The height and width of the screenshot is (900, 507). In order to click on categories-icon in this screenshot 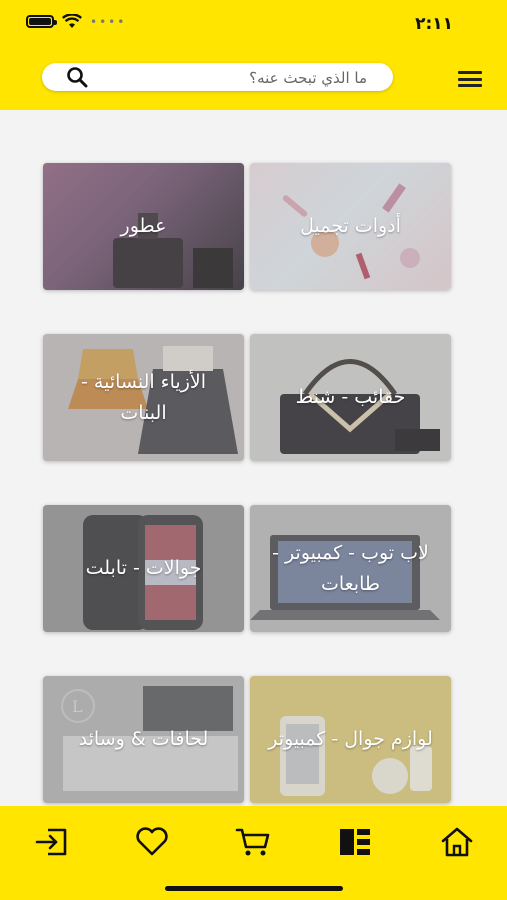, I will do `click(355, 842)`.